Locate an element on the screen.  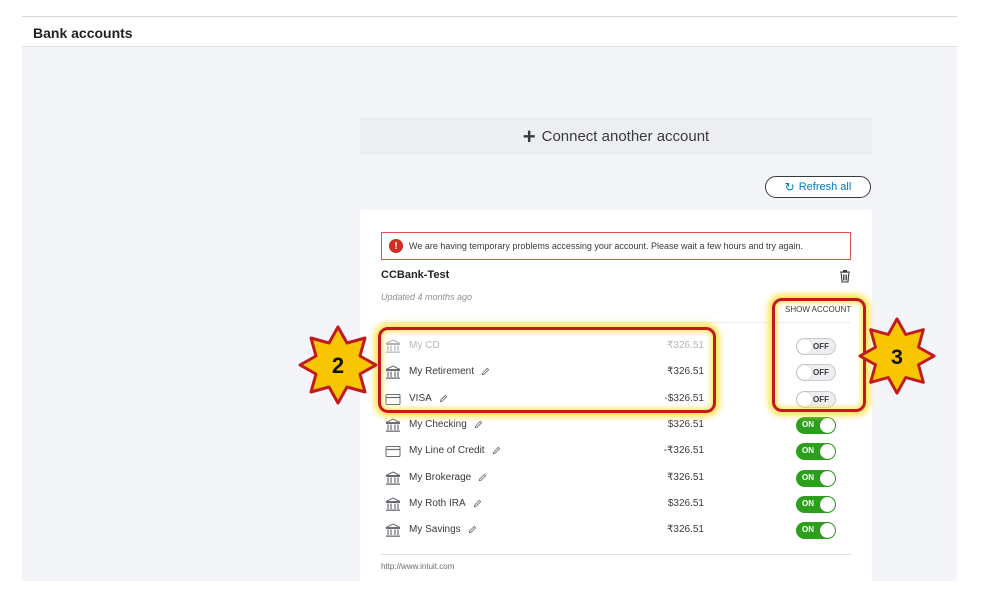
refresh-all-button: ↻ Refresh all is located at coordinates (818, 187).